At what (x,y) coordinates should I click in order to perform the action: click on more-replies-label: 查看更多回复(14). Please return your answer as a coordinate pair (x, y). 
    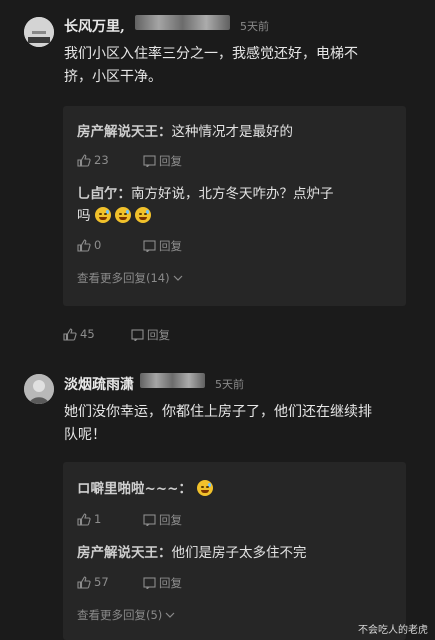
    Looking at the image, I should click on (123, 278).